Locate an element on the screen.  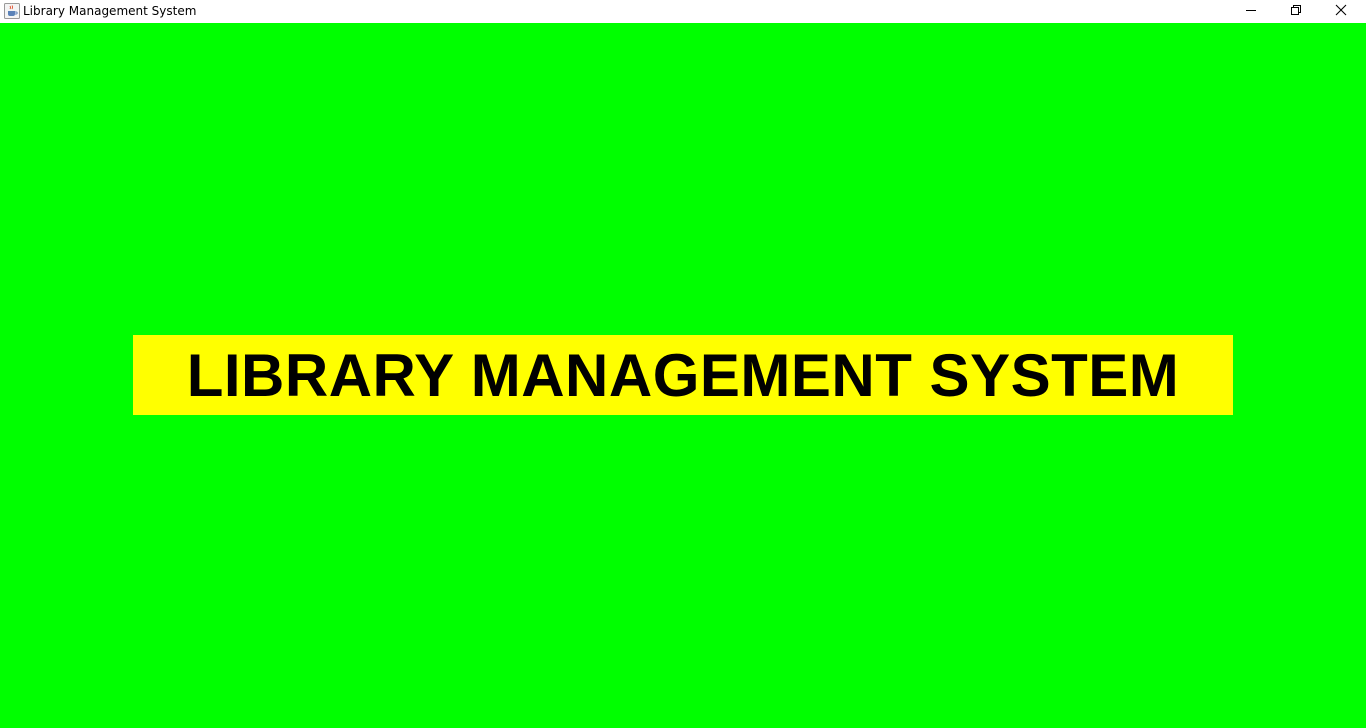
close-icon is located at coordinates (1341, 12).